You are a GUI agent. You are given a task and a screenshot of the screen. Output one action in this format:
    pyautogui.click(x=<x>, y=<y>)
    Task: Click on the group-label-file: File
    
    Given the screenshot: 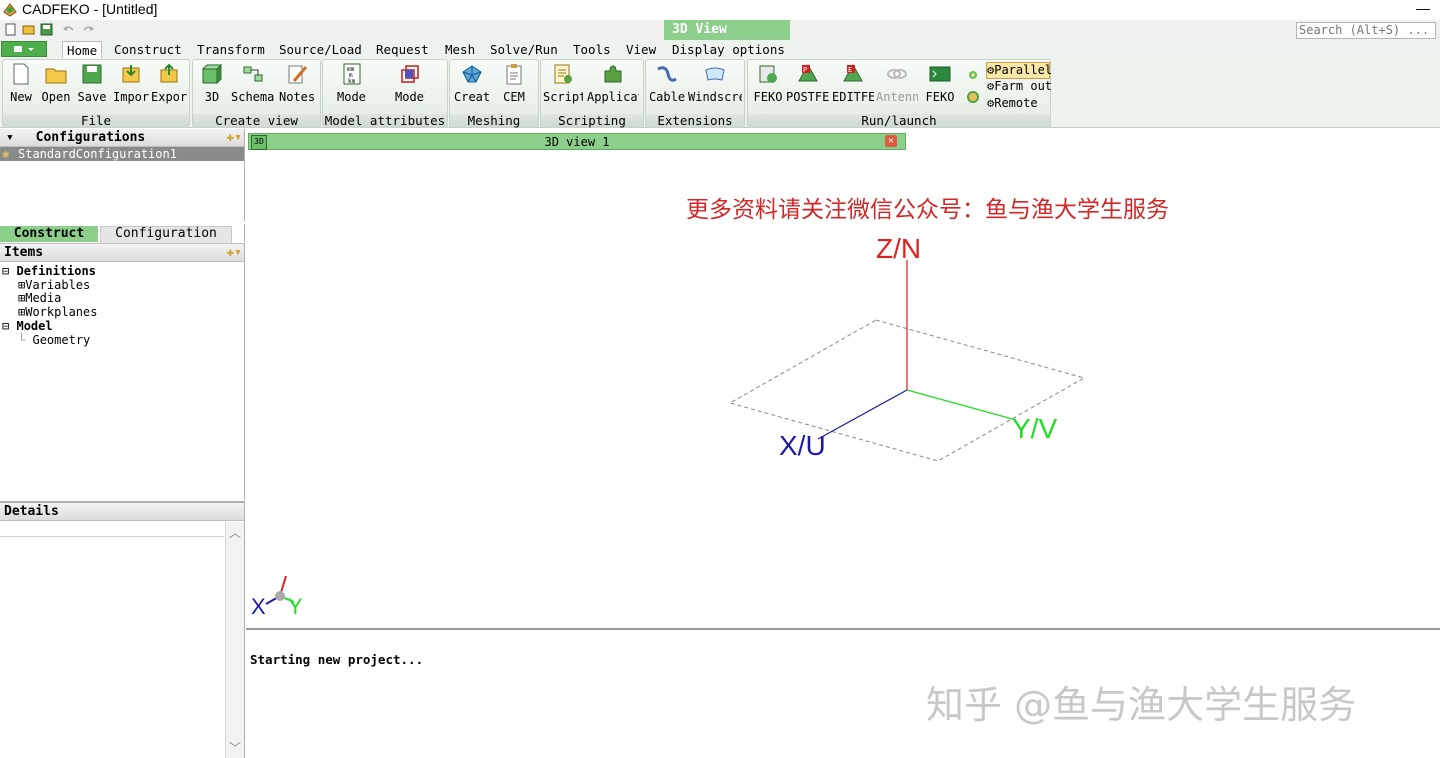 What is the action you would take?
    pyautogui.click(x=96, y=120)
    